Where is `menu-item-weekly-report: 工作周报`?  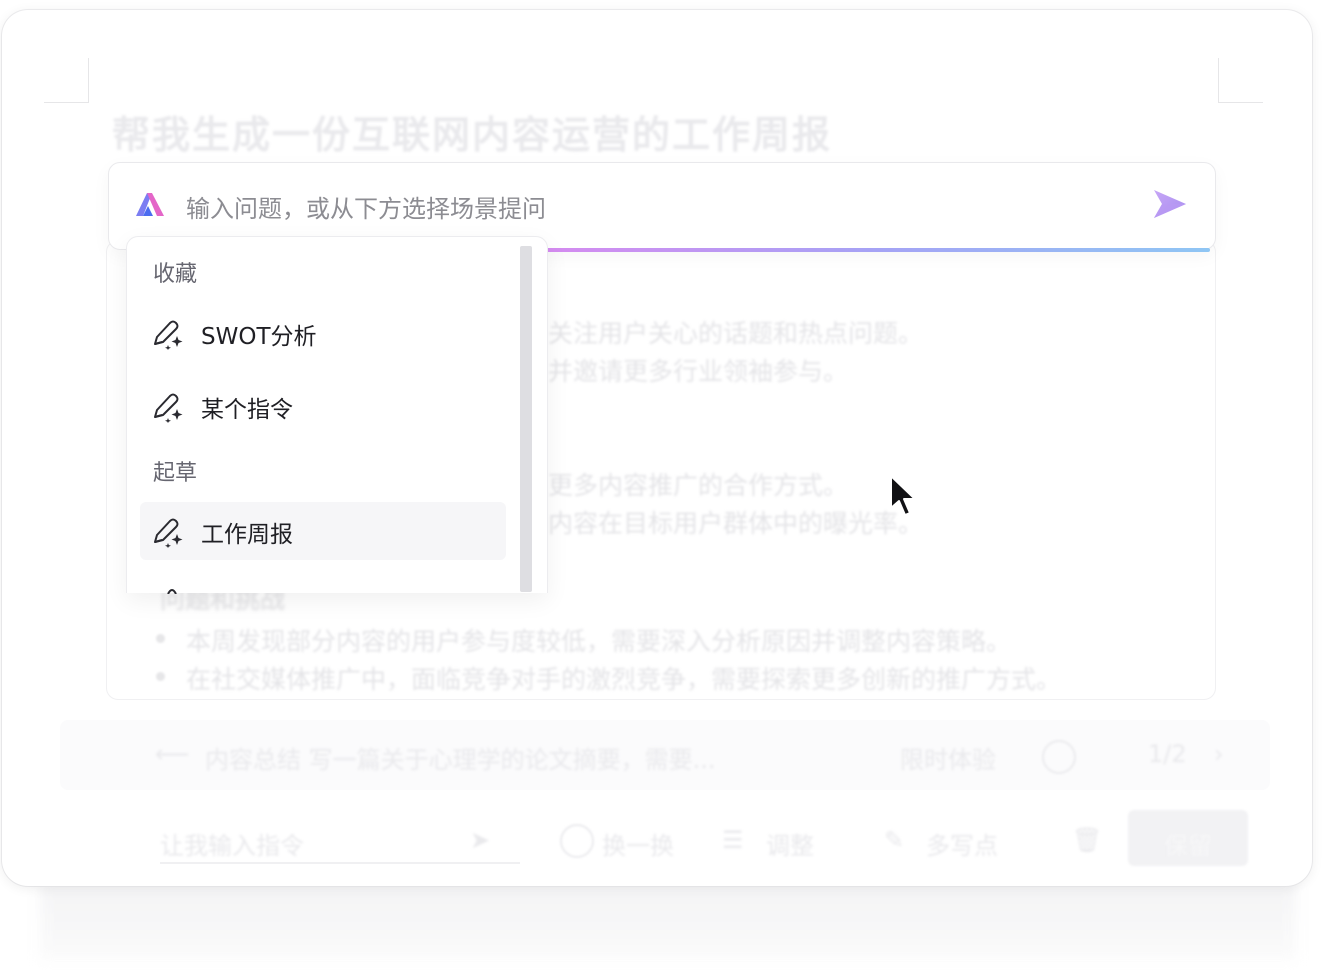
menu-item-weekly-report: 工作周报 is located at coordinates (323, 531).